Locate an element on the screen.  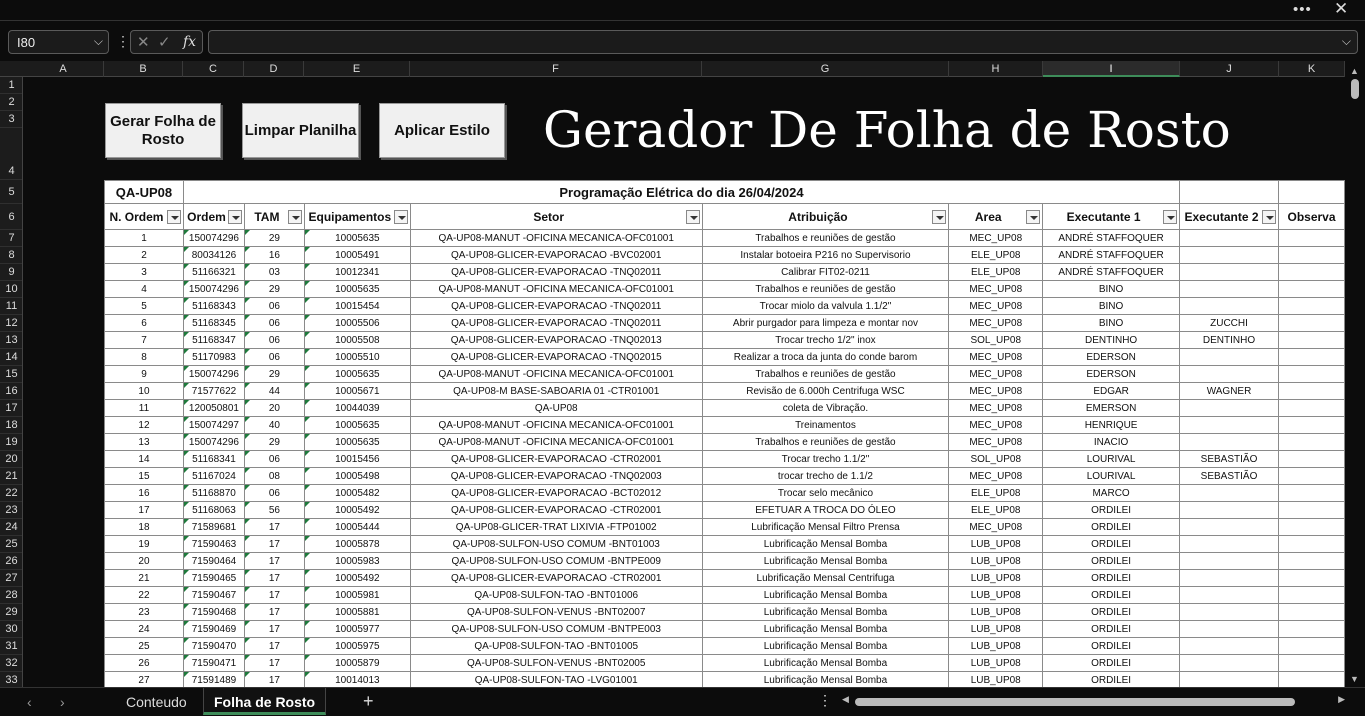
table-cell: 71590464 is located at coordinates (213, 561).